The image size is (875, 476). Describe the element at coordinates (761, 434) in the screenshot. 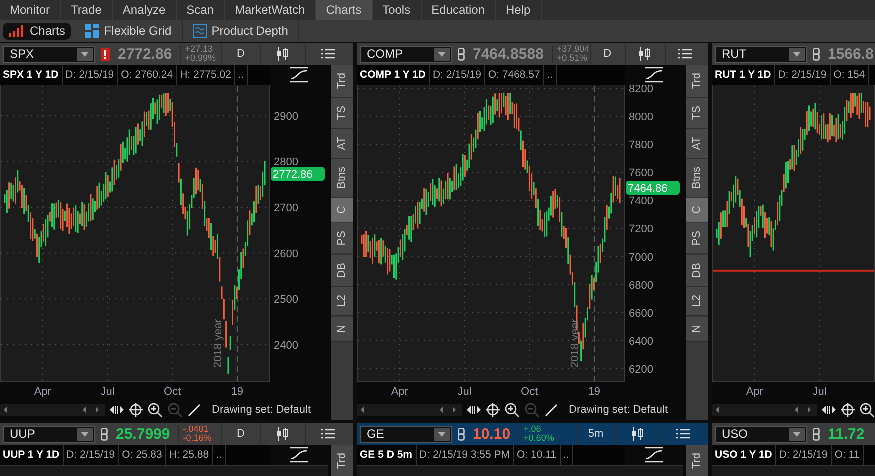

I see `symbol-dropdown: USO` at that location.